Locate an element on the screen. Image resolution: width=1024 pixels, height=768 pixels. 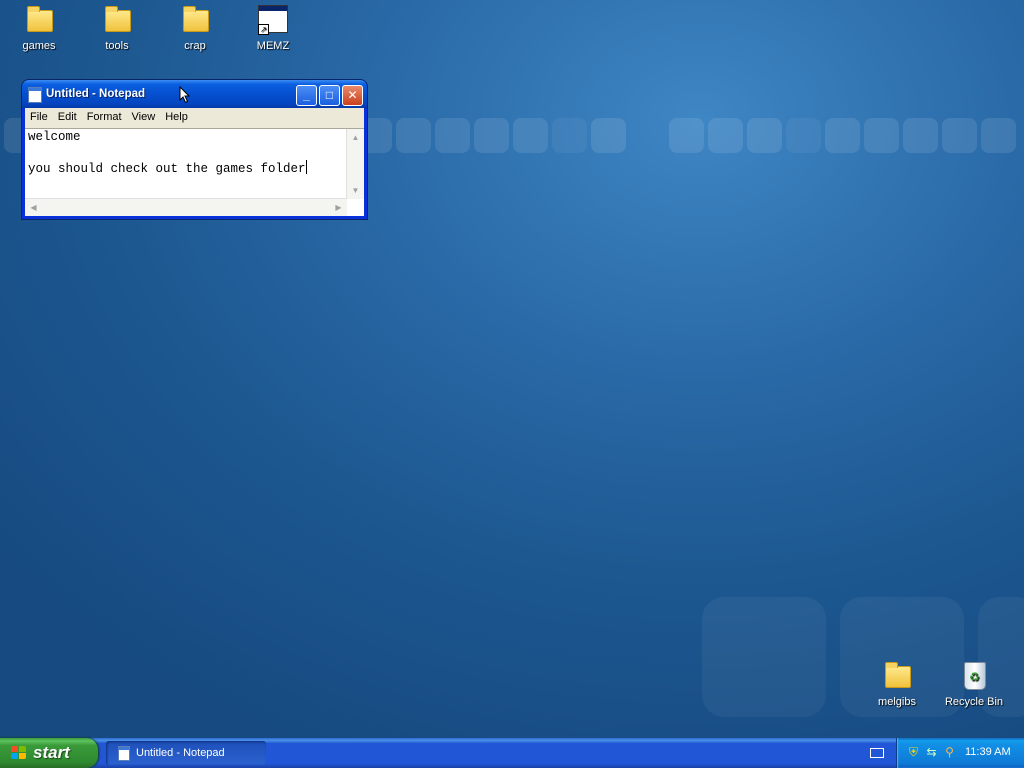
desktop-icon-label: melgibs is located at coordinates (897, 702).